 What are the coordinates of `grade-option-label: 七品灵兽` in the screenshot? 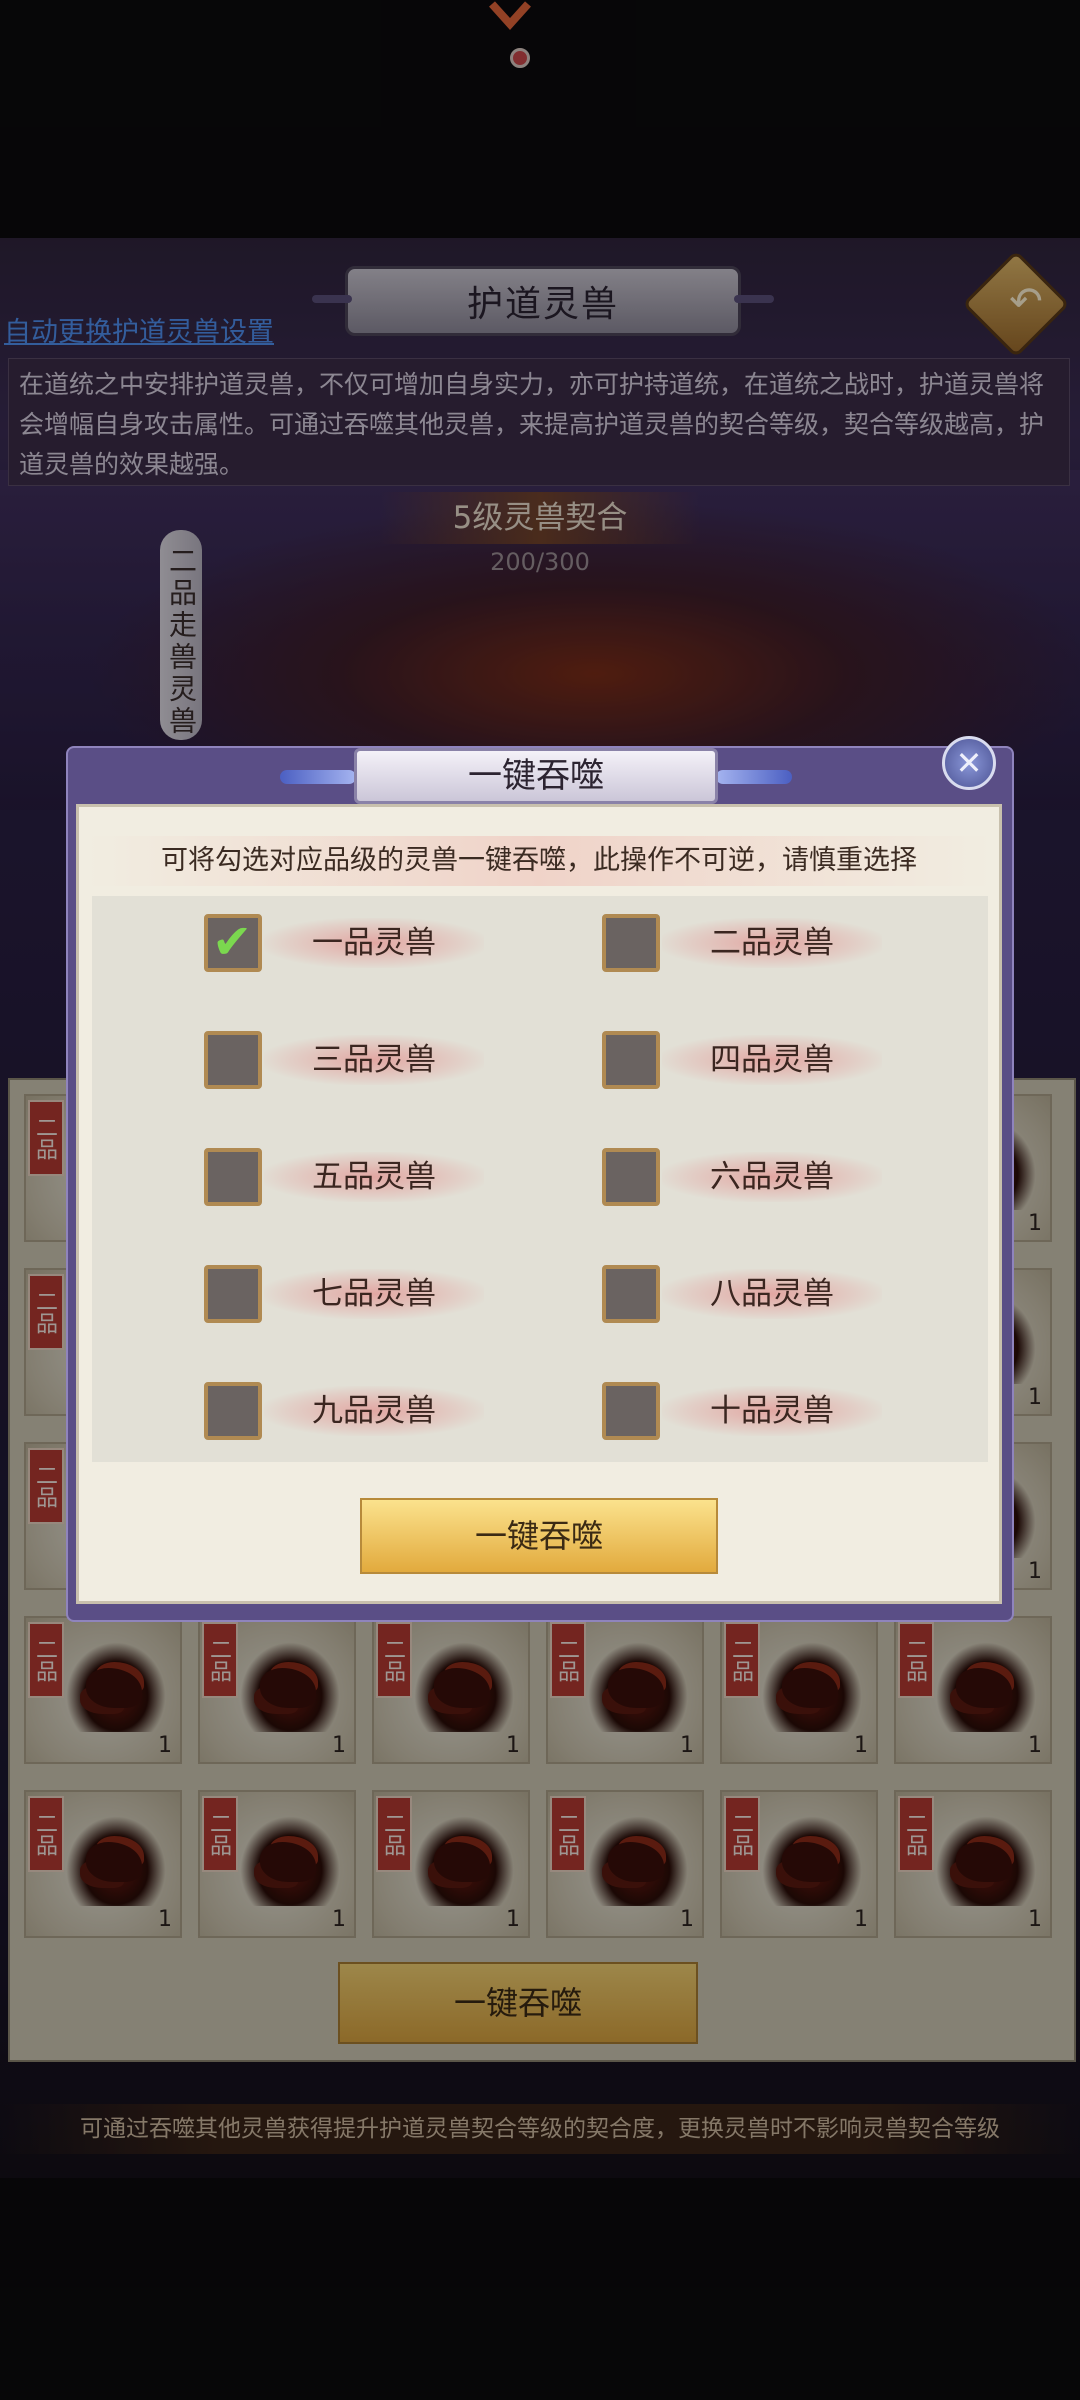 It's located at (374, 1294).